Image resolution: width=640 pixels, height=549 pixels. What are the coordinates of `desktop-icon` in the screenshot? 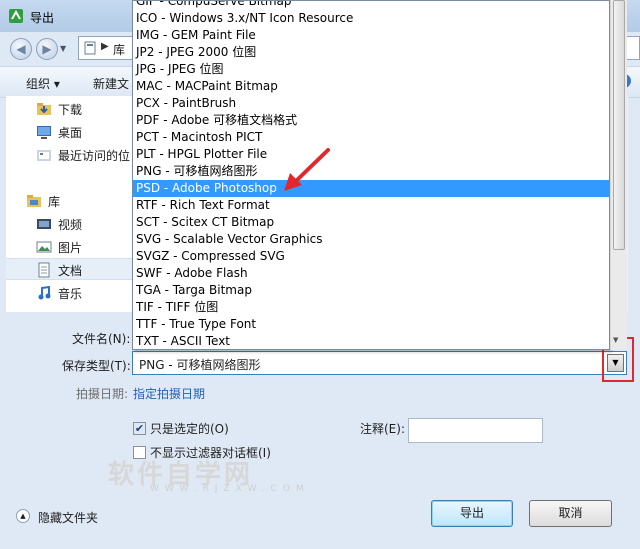 It's located at (44, 132).